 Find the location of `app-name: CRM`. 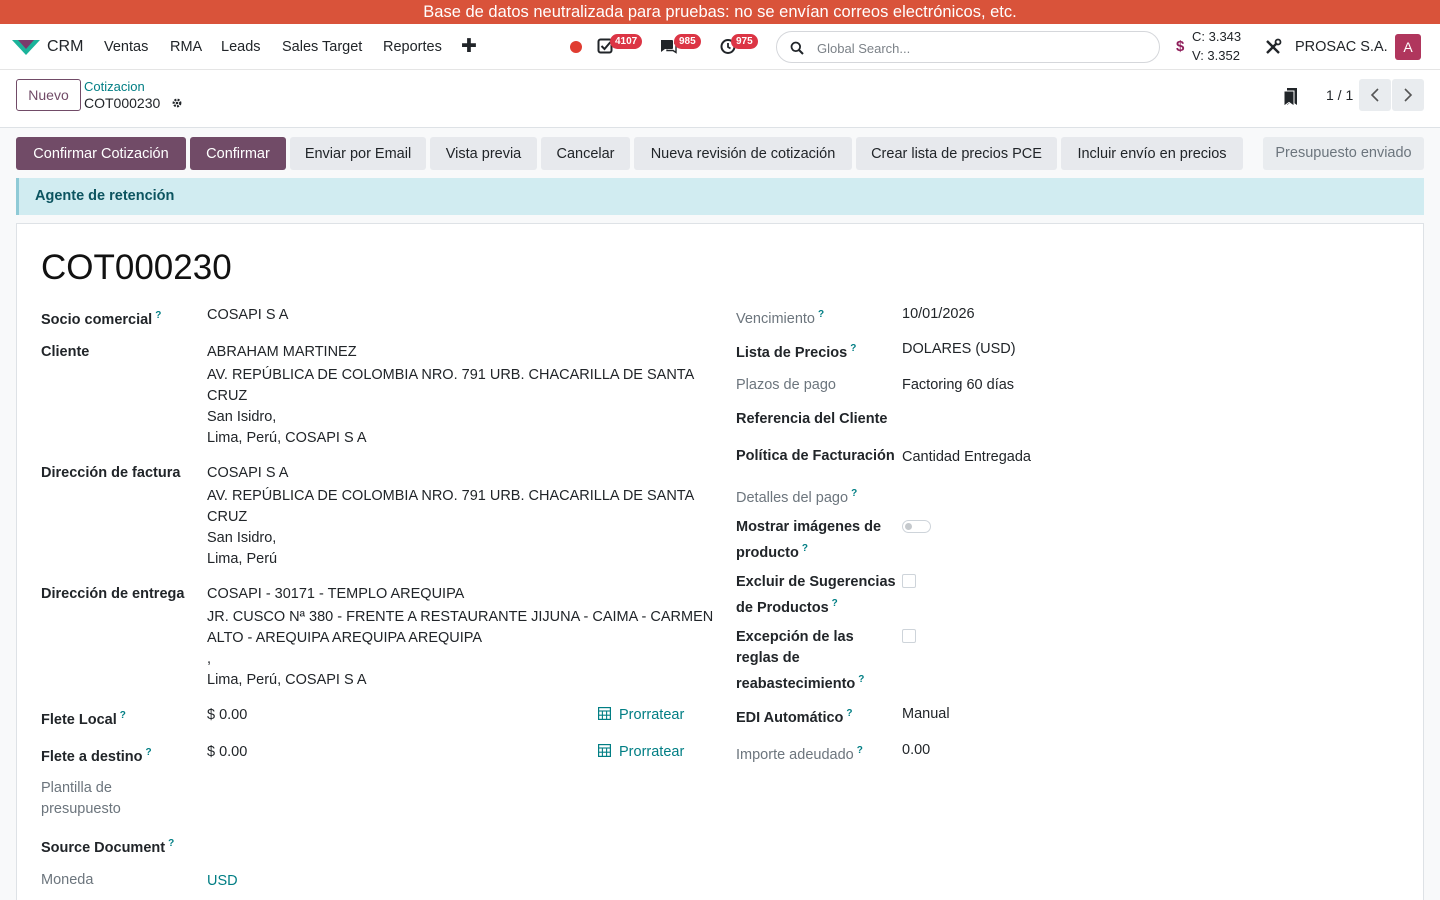

app-name: CRM is located at coordinates (65, 47).